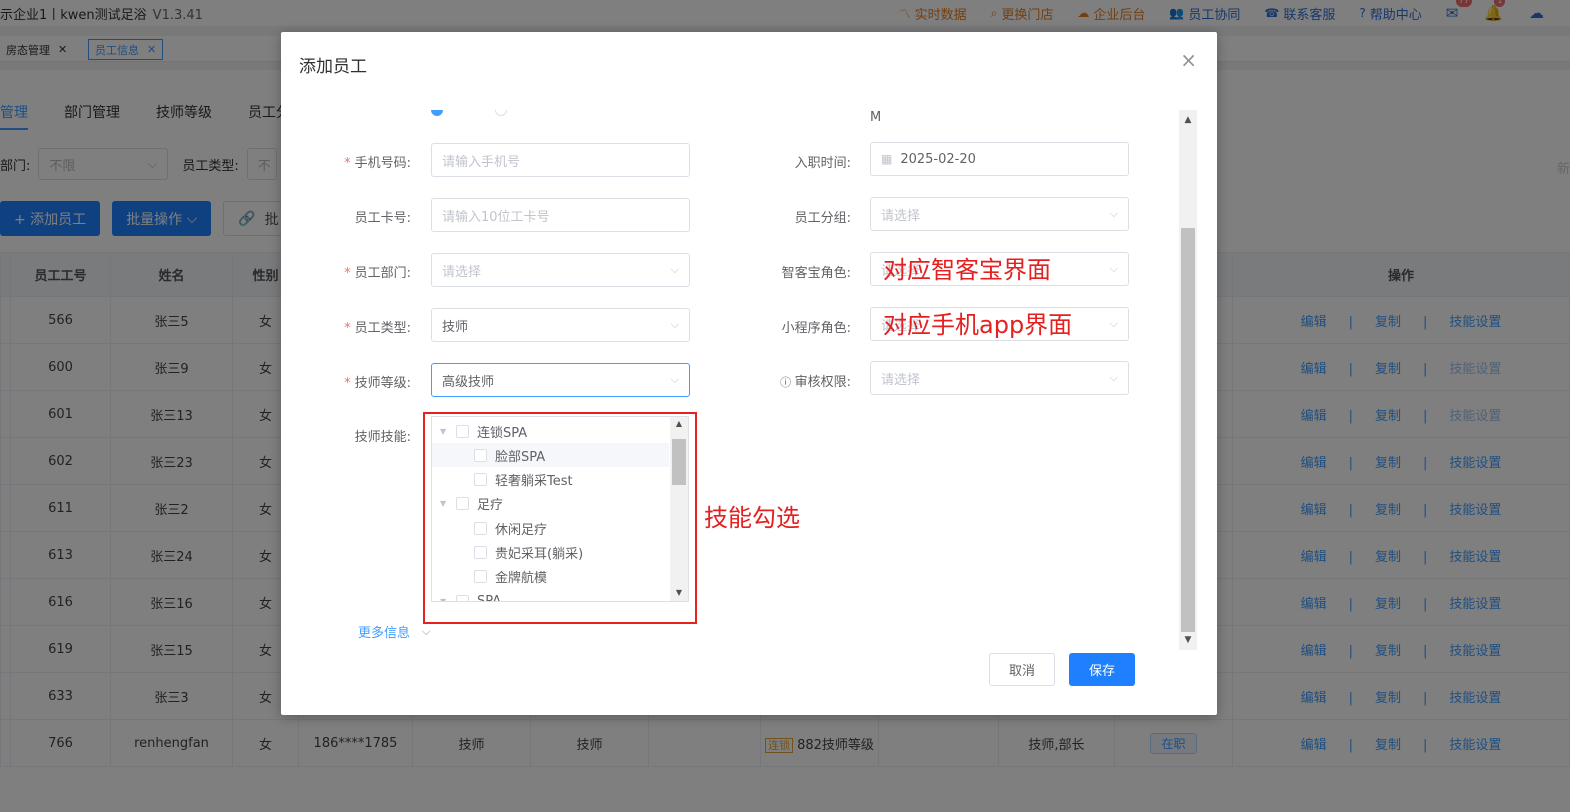  I want to click on mini-role-label: 小程序角色:, so click(816, 328).